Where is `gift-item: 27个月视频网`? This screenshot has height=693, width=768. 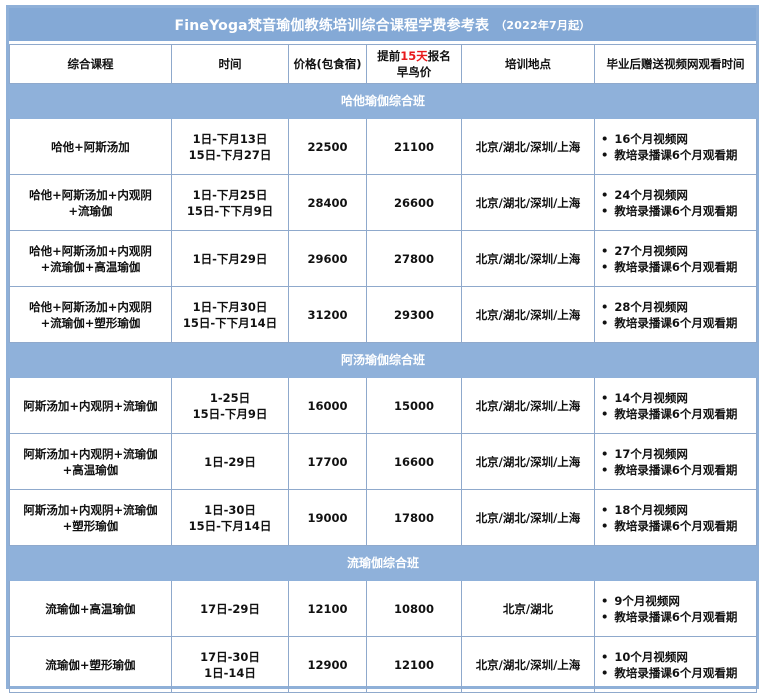
gift-item: 27个月视频网 is located at coordinates (677, 251).